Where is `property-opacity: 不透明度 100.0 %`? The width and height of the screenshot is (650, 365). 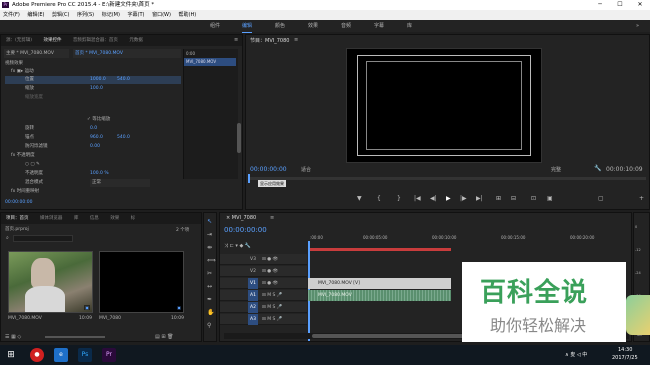
property-opacity: 不透明度 100.0 % is located at coordinates (67, 174).